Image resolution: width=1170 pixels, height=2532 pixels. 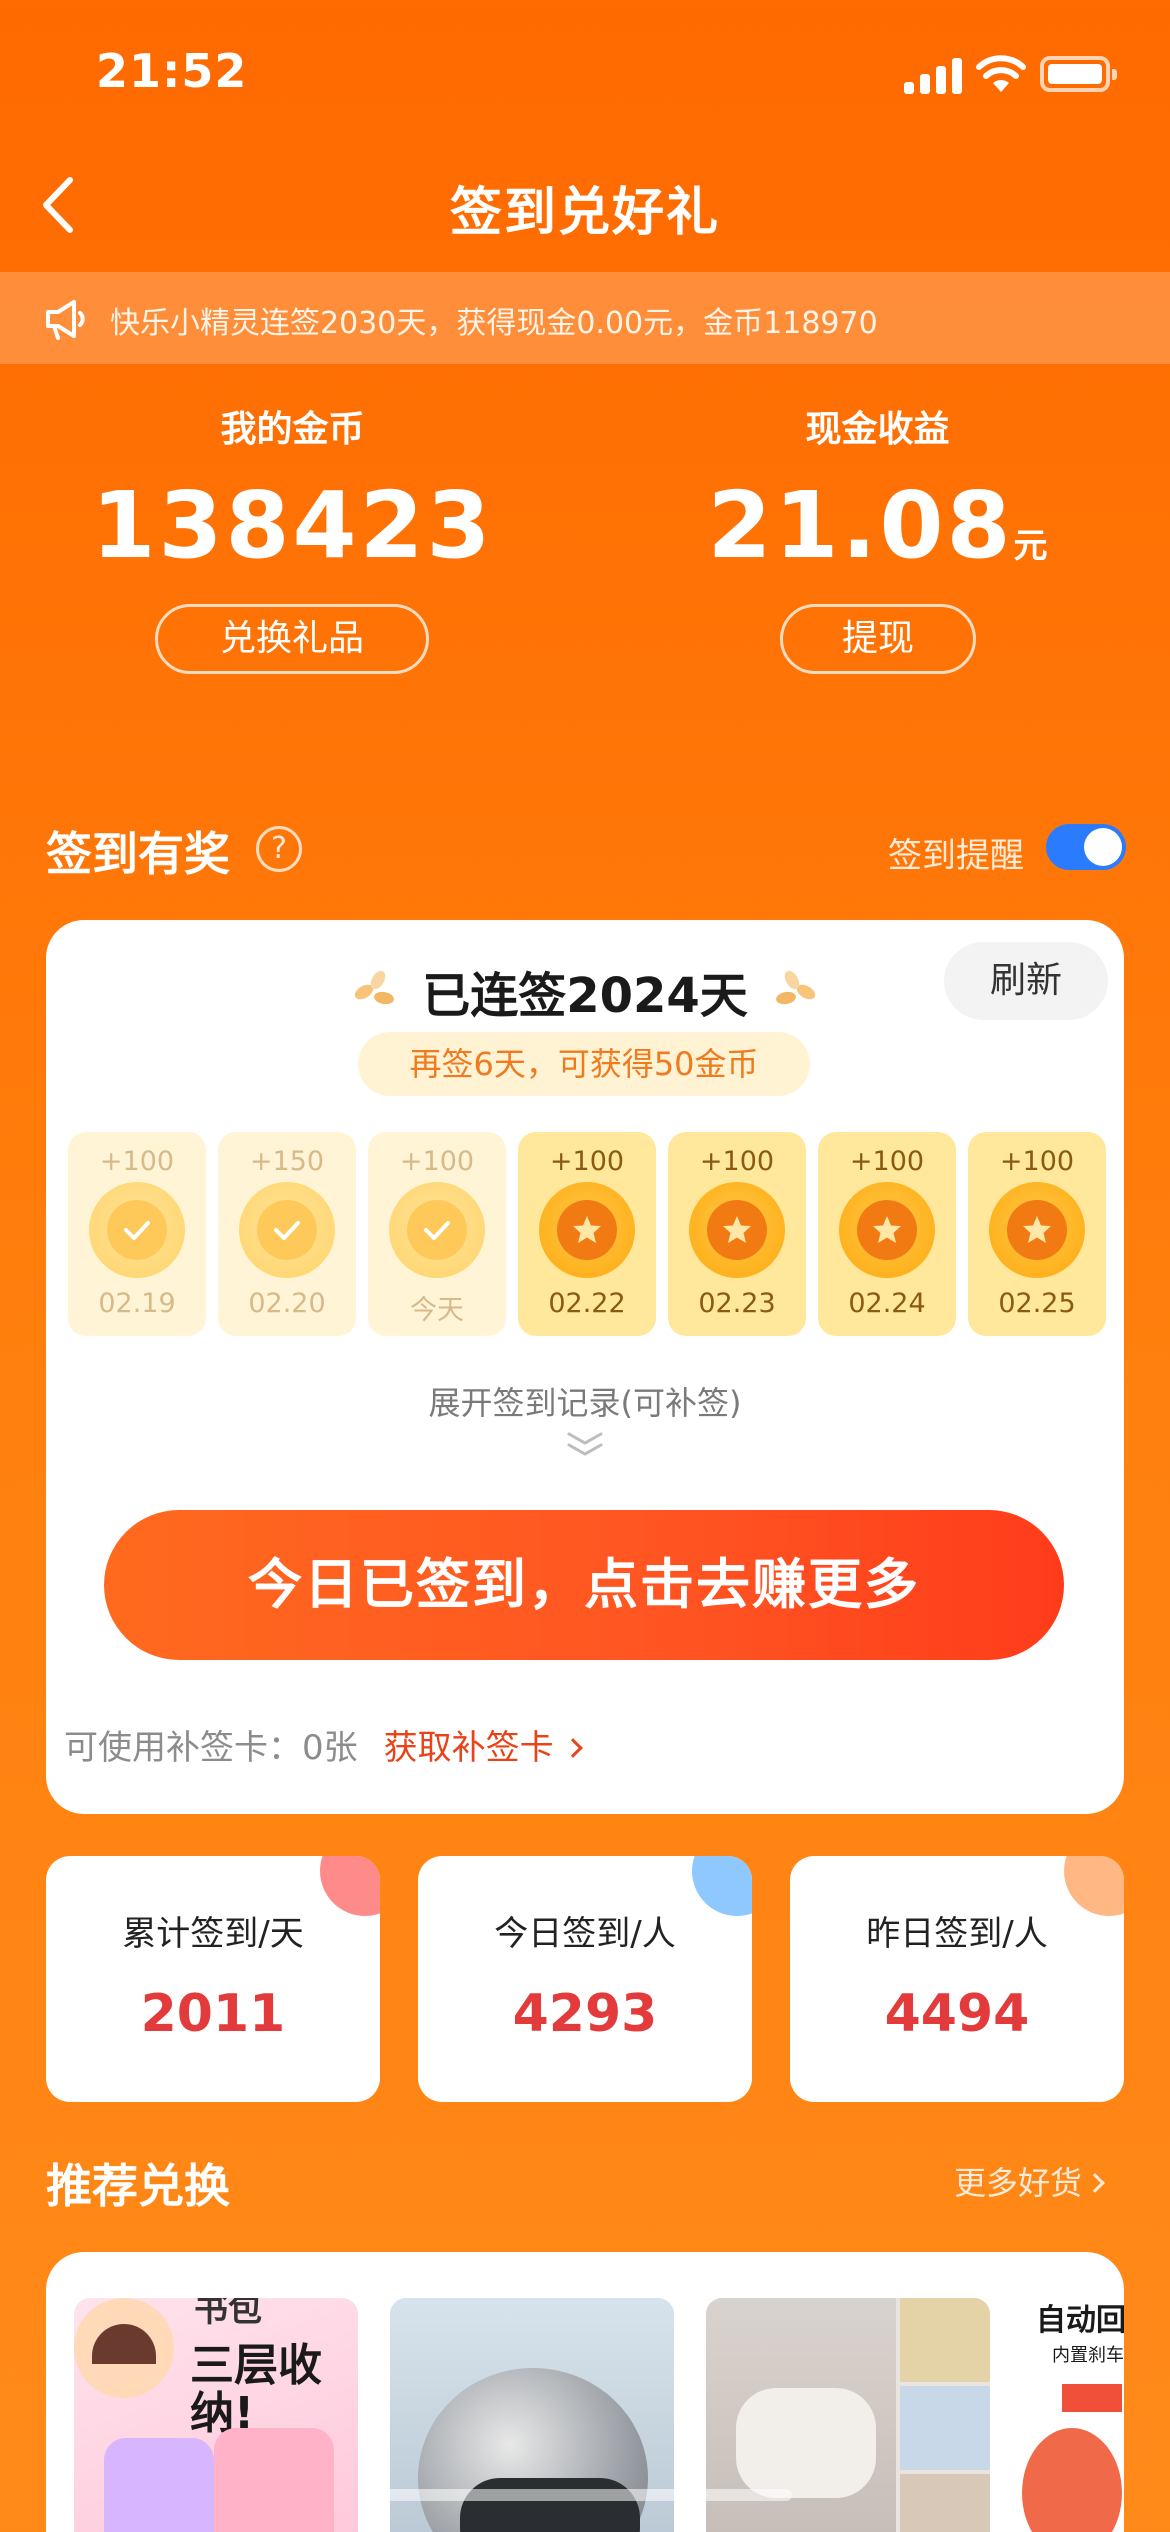 What do you see at coordinates (1078, 74) in the screenshot?
I see `battery-icon` at bounding box center [1078, 74].